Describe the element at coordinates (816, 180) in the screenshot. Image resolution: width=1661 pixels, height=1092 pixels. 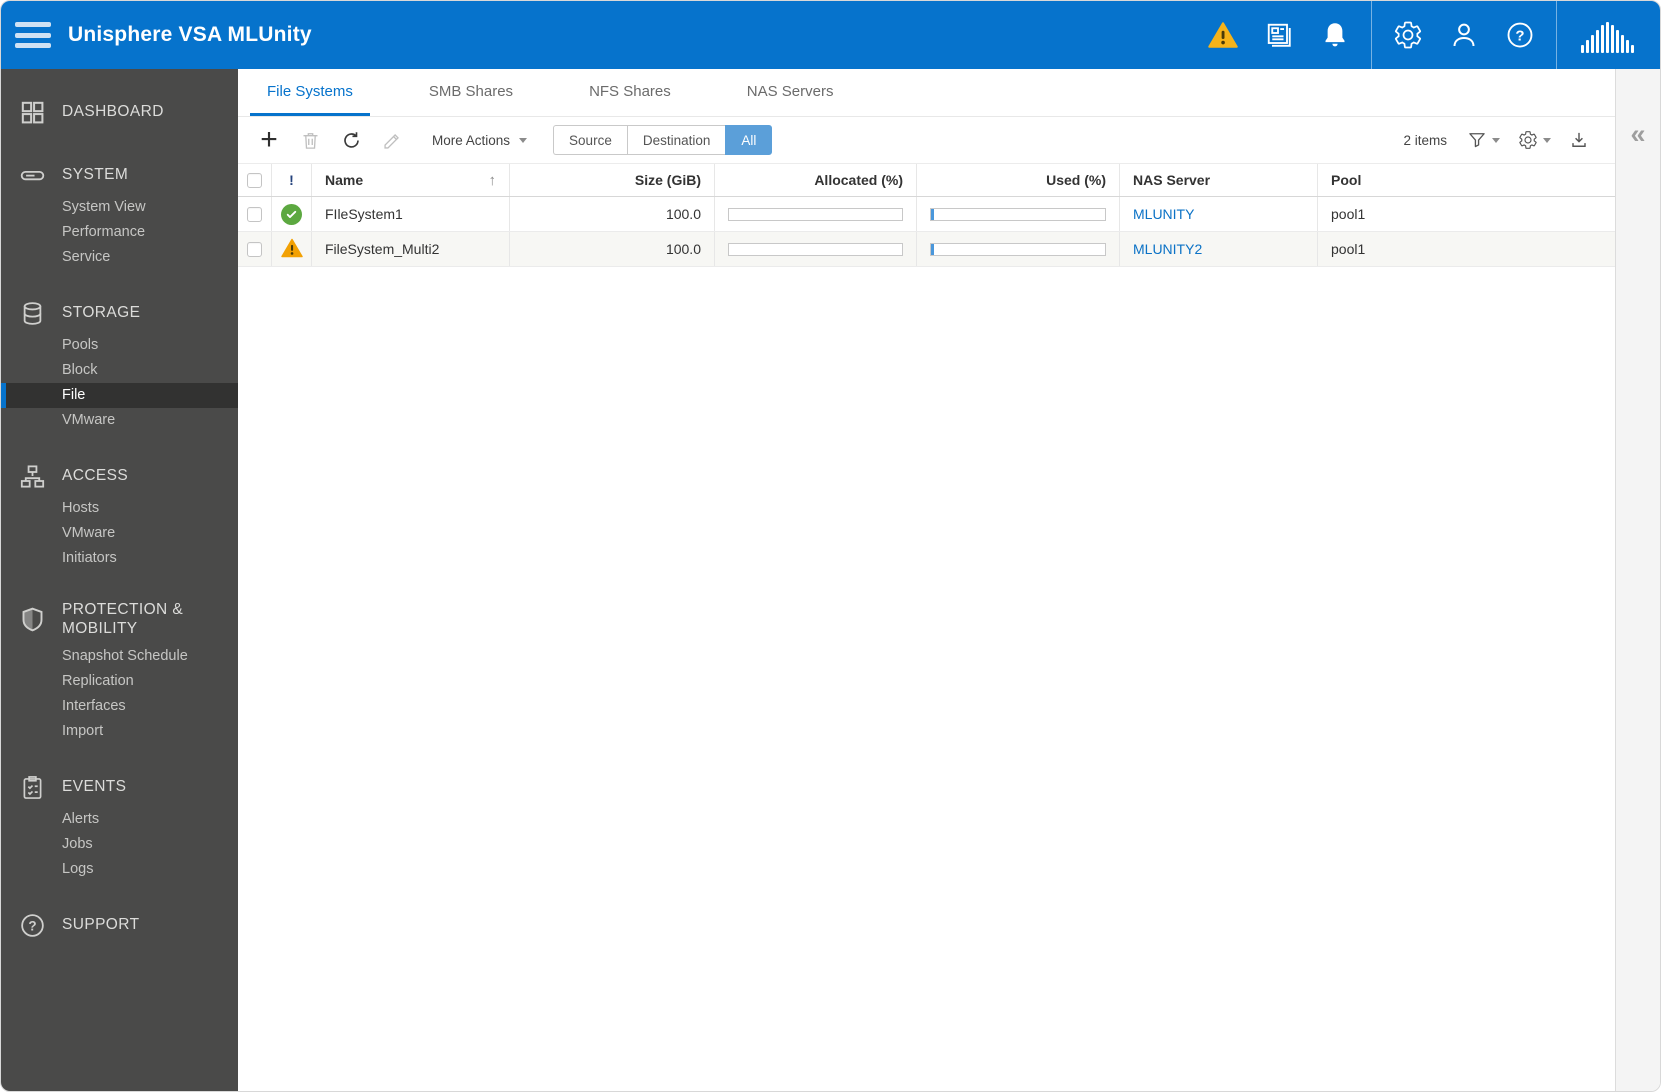
I see `column-header-allocated: Allocated (%)` at that location.